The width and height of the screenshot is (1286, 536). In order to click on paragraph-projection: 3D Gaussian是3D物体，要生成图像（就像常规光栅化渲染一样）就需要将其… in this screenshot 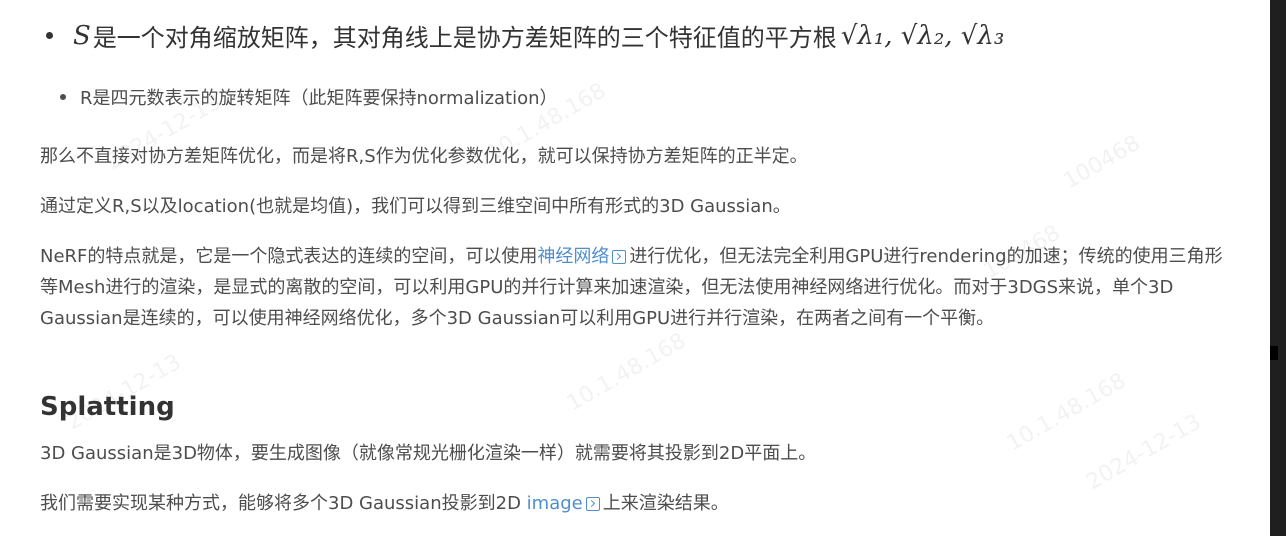, I will do `click(428, 453)`.